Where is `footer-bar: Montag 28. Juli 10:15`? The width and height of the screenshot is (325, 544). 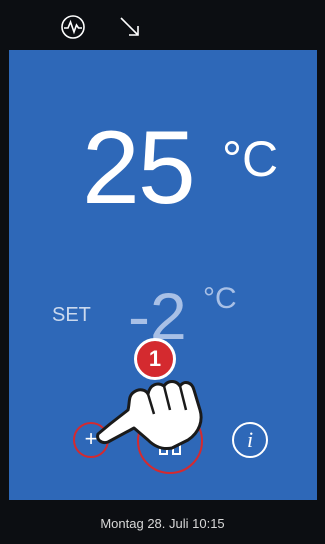 footer-bar: Montag 28. Juli 10:15 is located at coordinates (162, 522).